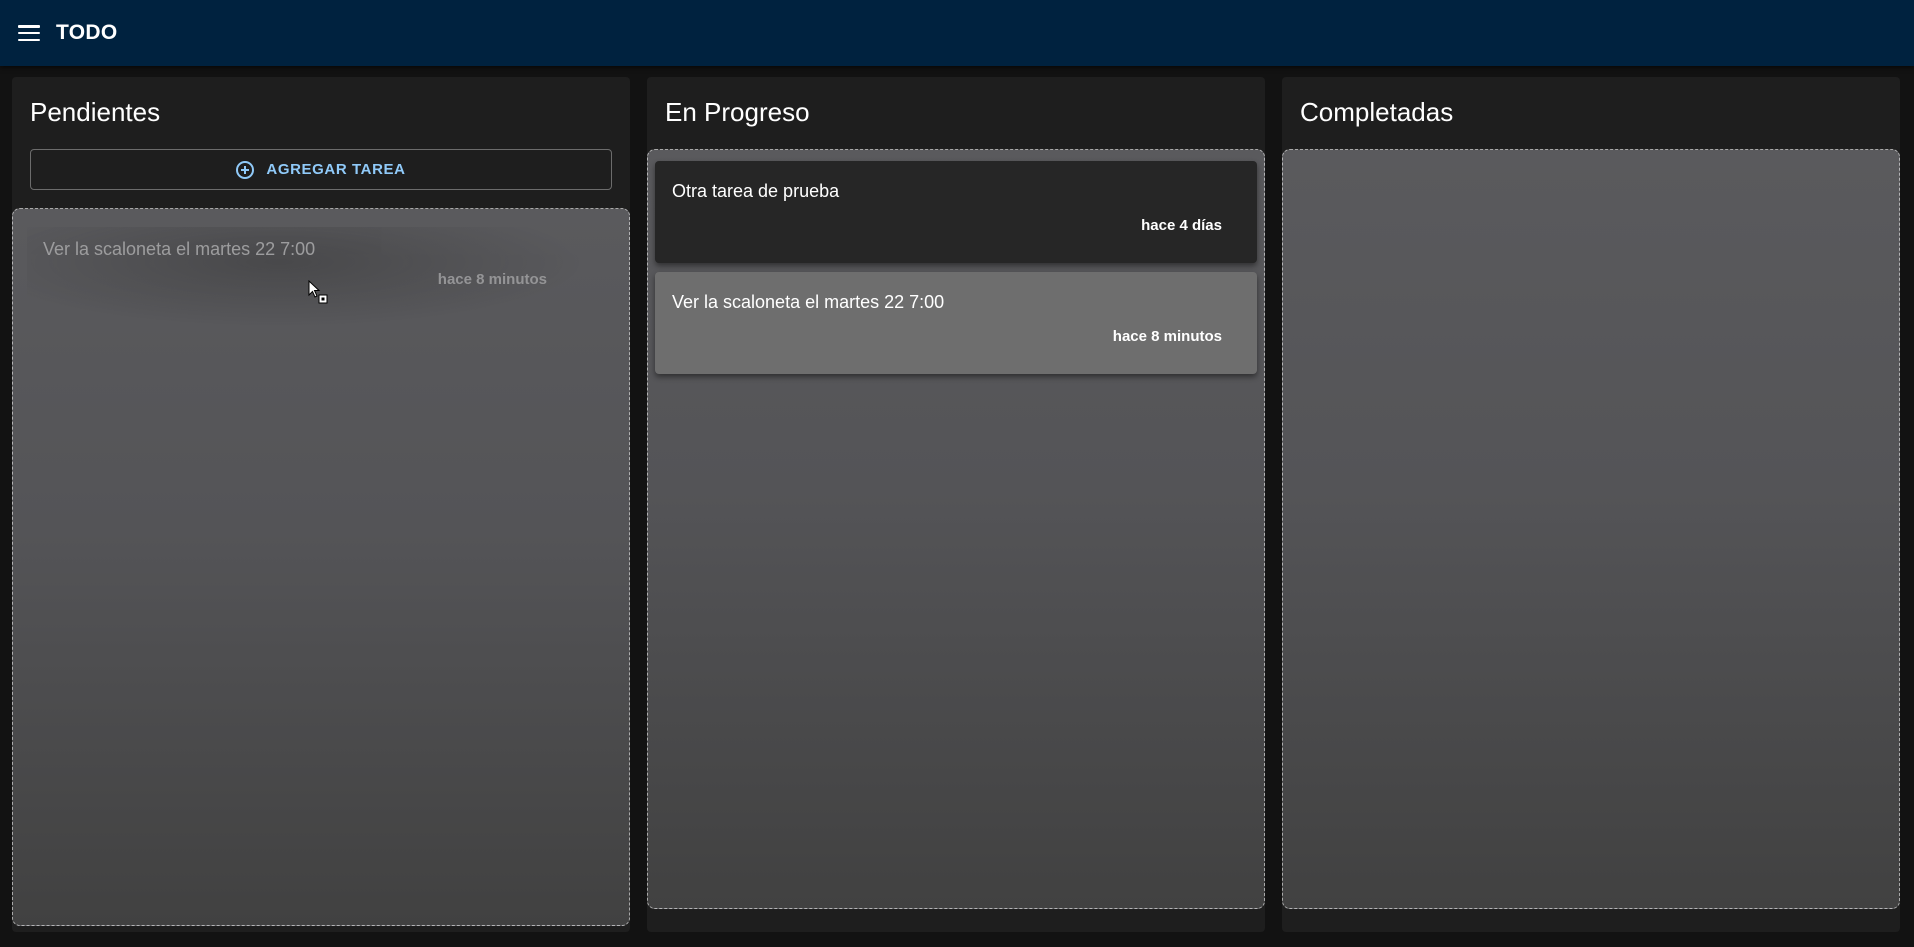 The width and height of the screenshot is (1914, 947). Describe the element at coordinates (756, 191) in the screenshot. I see `card-text: Otra tarea de prueba` at that location.